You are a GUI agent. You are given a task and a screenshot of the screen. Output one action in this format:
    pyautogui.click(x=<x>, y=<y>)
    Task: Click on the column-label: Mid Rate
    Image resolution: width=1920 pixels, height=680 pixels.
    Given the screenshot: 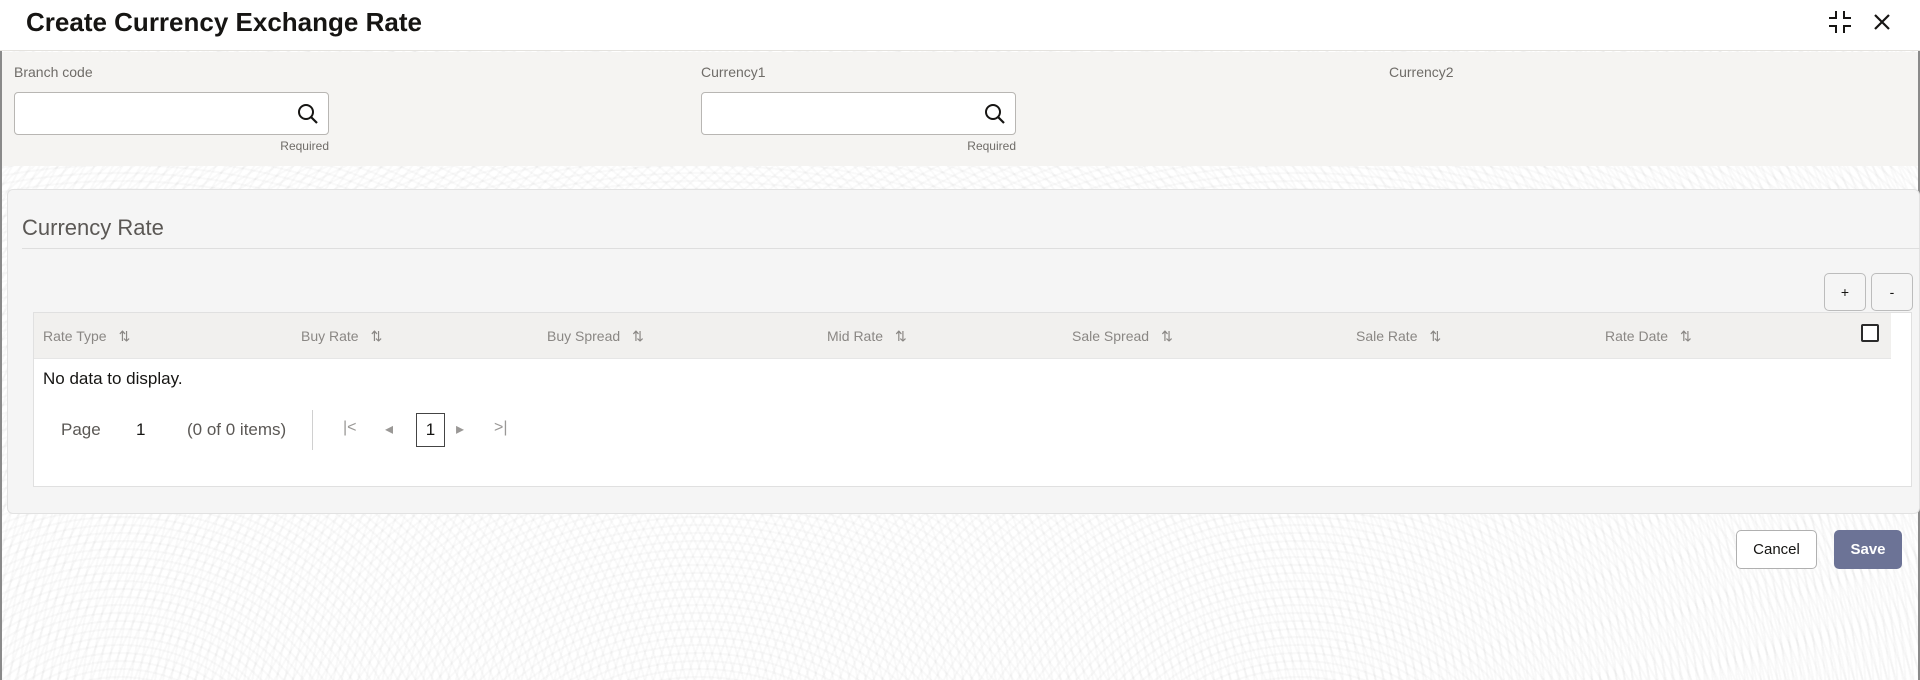 What is the action you would take?
    pyautogui.click(x=855, y=336)
    